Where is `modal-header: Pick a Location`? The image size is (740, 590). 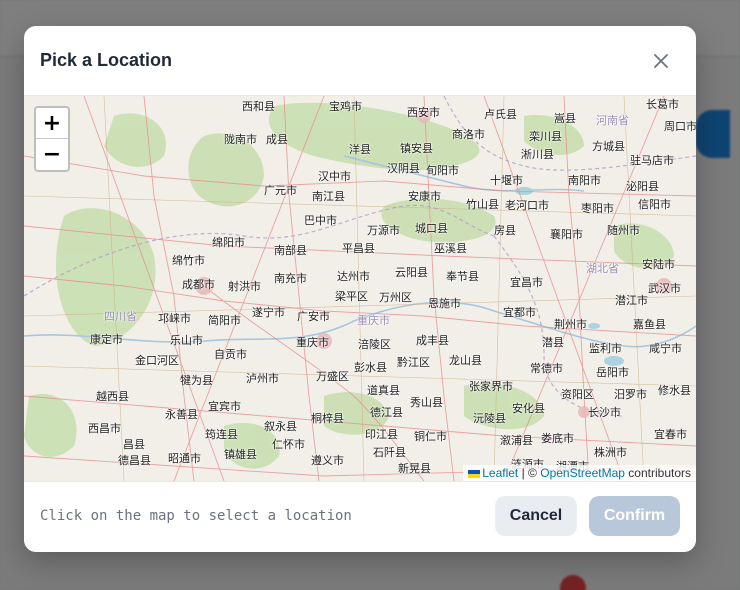 modal-header: Pick a Location is located at coordinates (360, 60).